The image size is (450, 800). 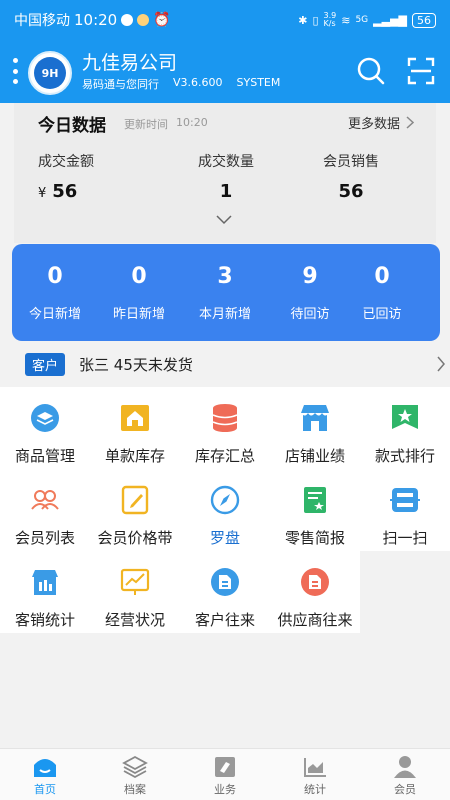 I want to click on menu-item-supplier-exchange: 供应商往来, so click(x=315, y=592).